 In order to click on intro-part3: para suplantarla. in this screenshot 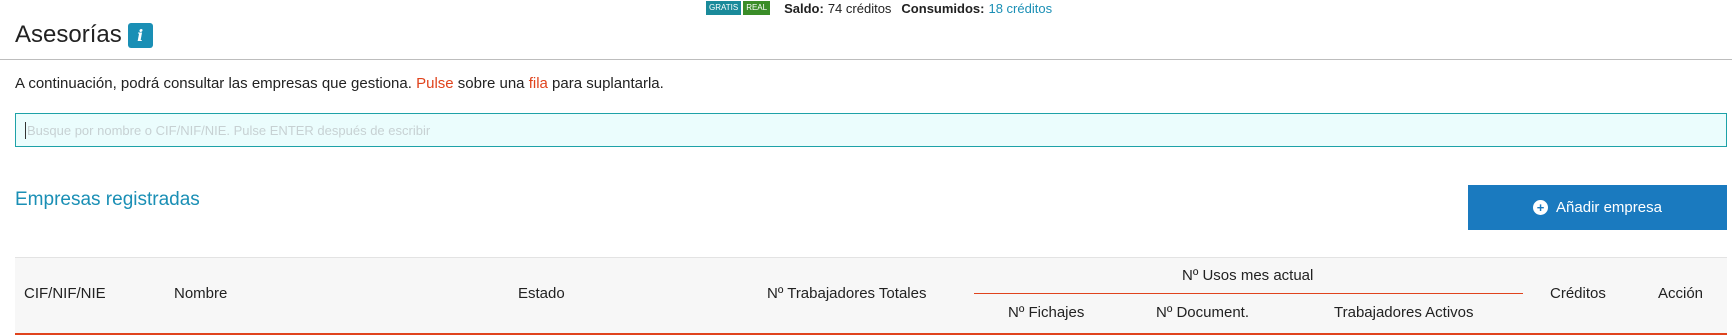, I will do `click(608, 83)`.